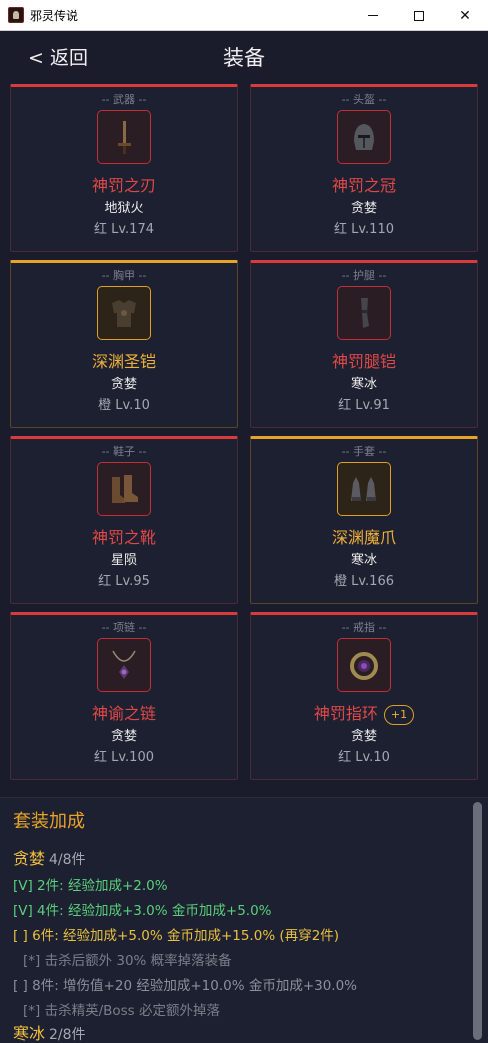  I want to click on leg-armor-icon, so click(364, 313).